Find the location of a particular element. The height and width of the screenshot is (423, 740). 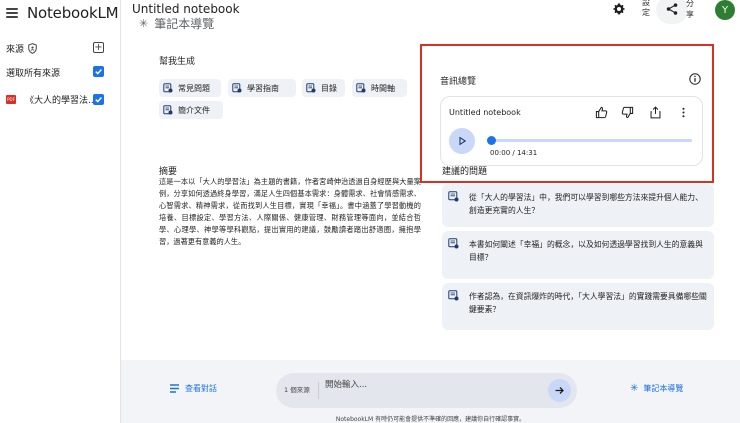

arrow-right-icon is located at coordinates (559, 390).